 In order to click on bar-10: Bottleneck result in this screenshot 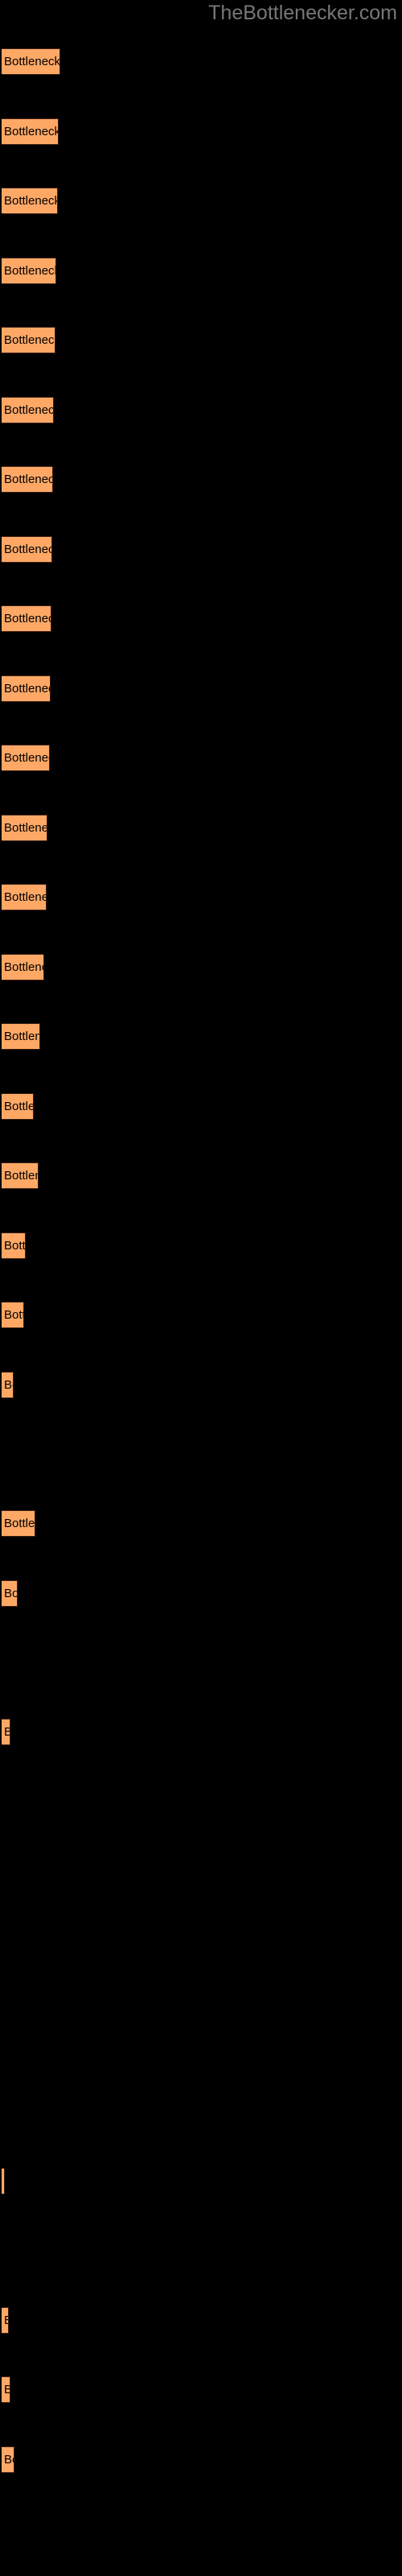, I will do `click(26, 688)`.